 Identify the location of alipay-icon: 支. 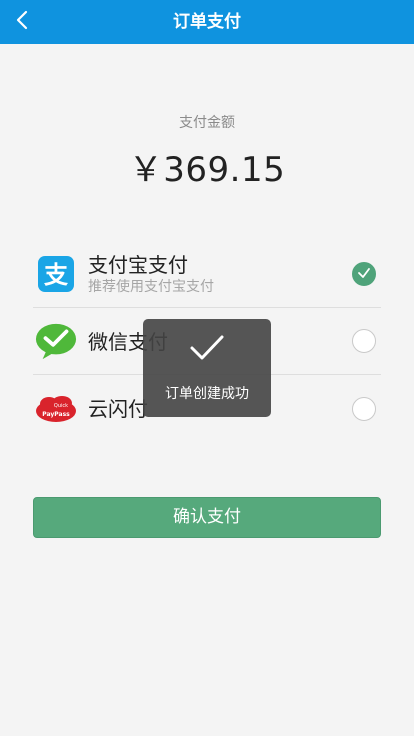
(56, 274).